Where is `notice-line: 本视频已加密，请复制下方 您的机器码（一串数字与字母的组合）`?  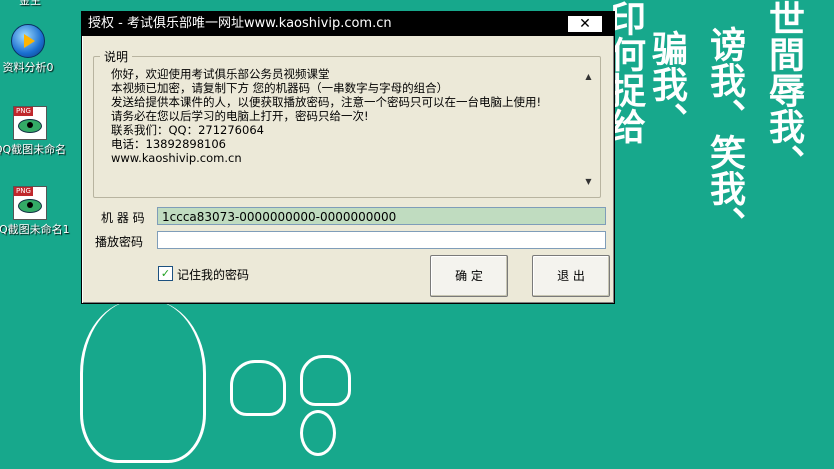 notice-line: 本视频已加密，请复制下方 您的机器码（一串数字与字母的组合） is located at coordinates (280, 88).